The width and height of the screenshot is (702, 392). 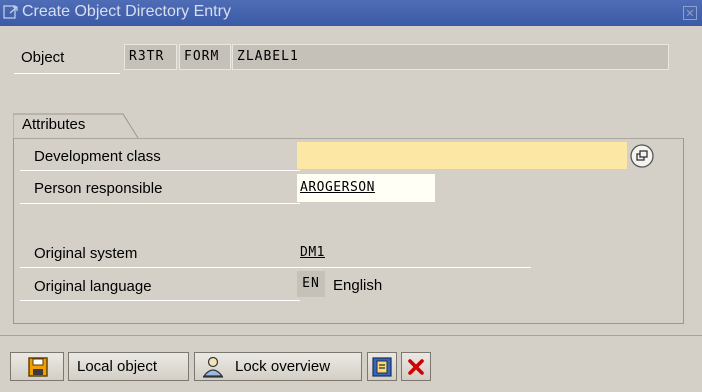 I want to click on attributes-tab-label: Attributes, so click(x=54, y=124).